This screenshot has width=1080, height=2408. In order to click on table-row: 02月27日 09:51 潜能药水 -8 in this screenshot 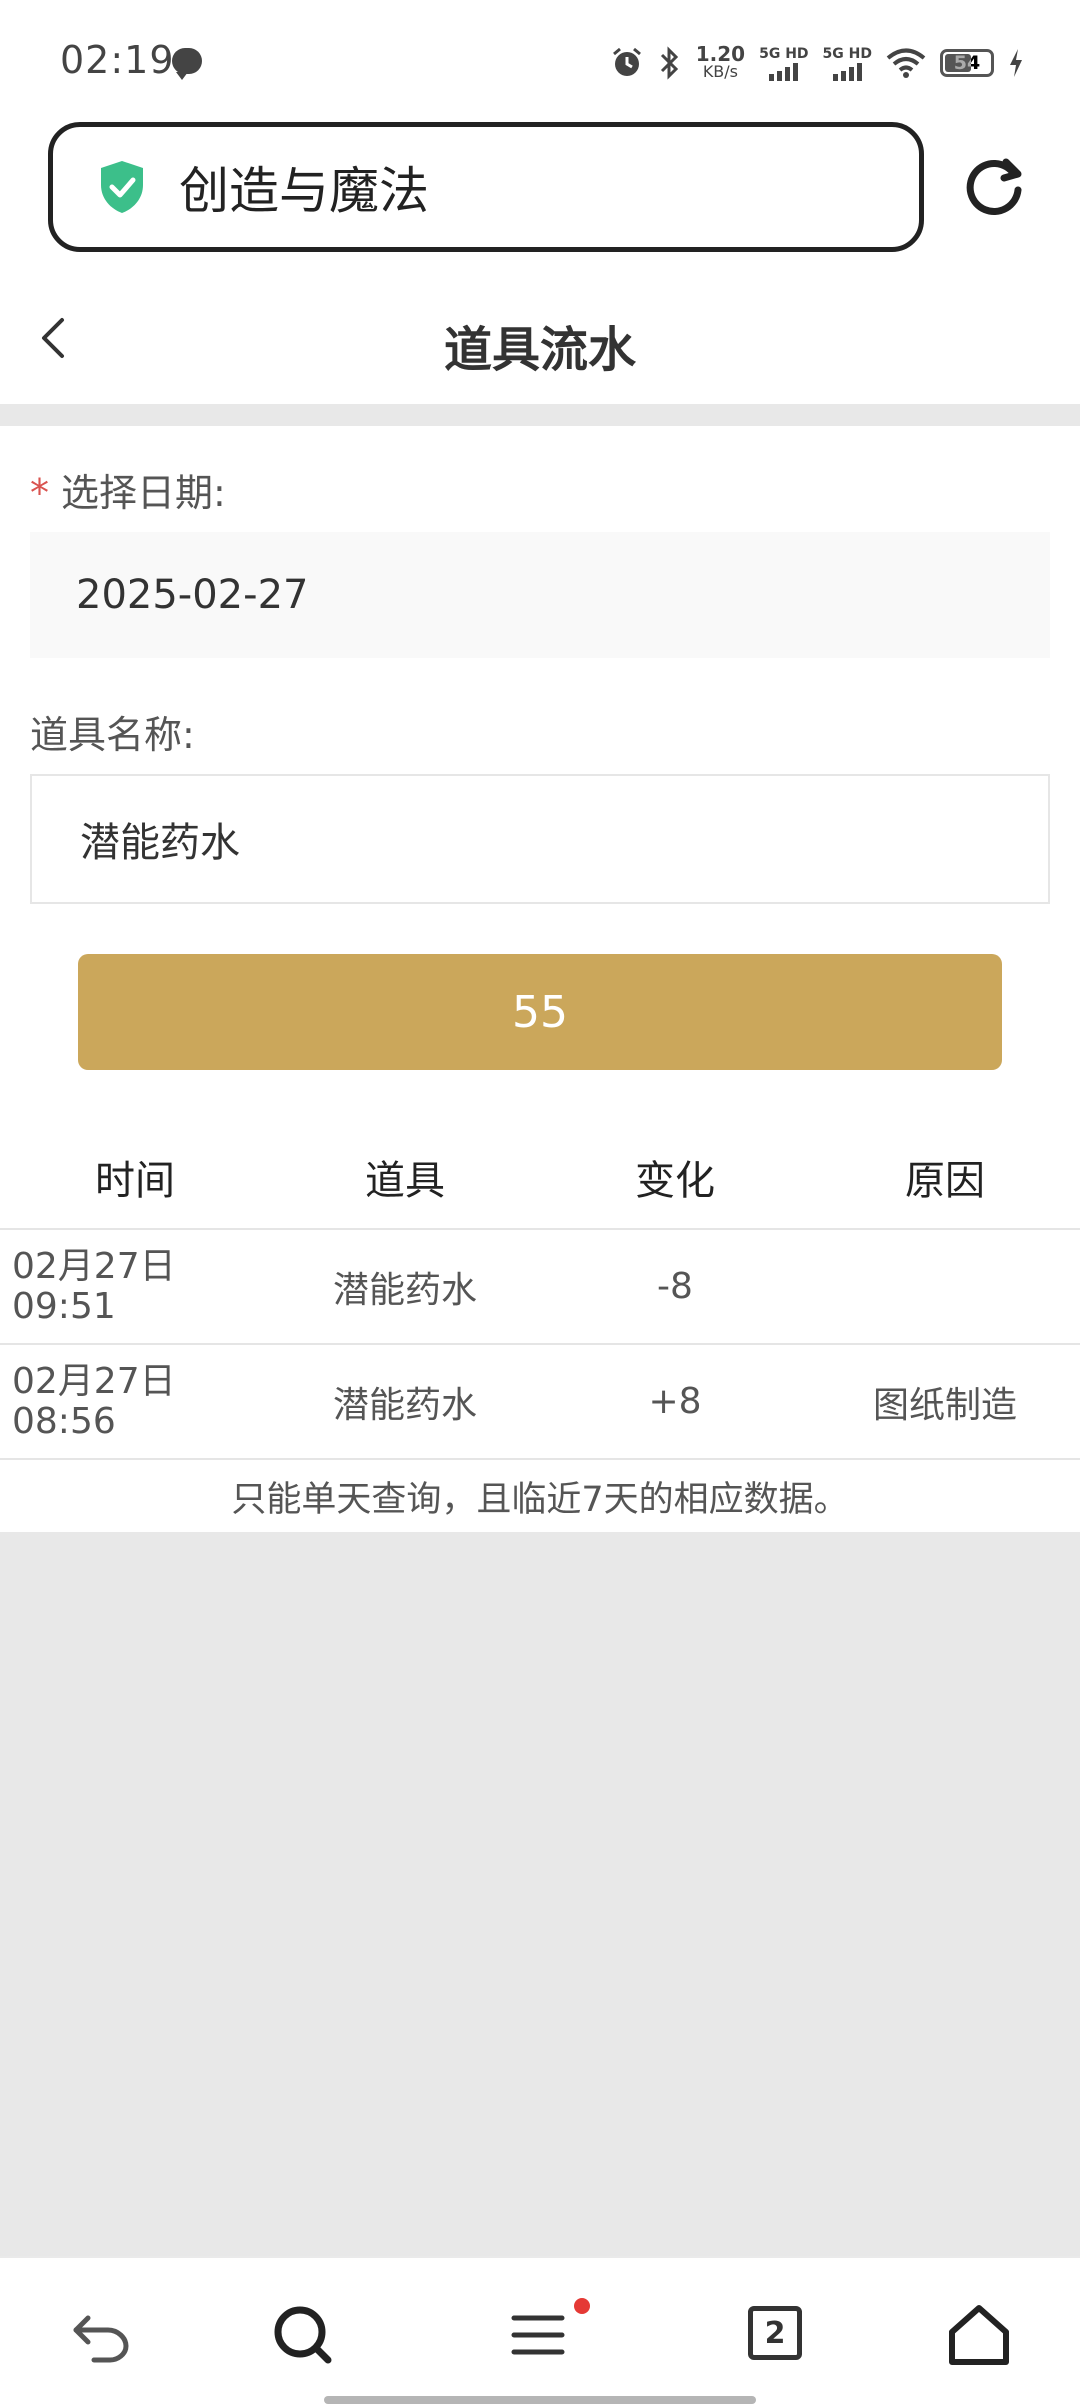, I will do `click(540, 1287)`.